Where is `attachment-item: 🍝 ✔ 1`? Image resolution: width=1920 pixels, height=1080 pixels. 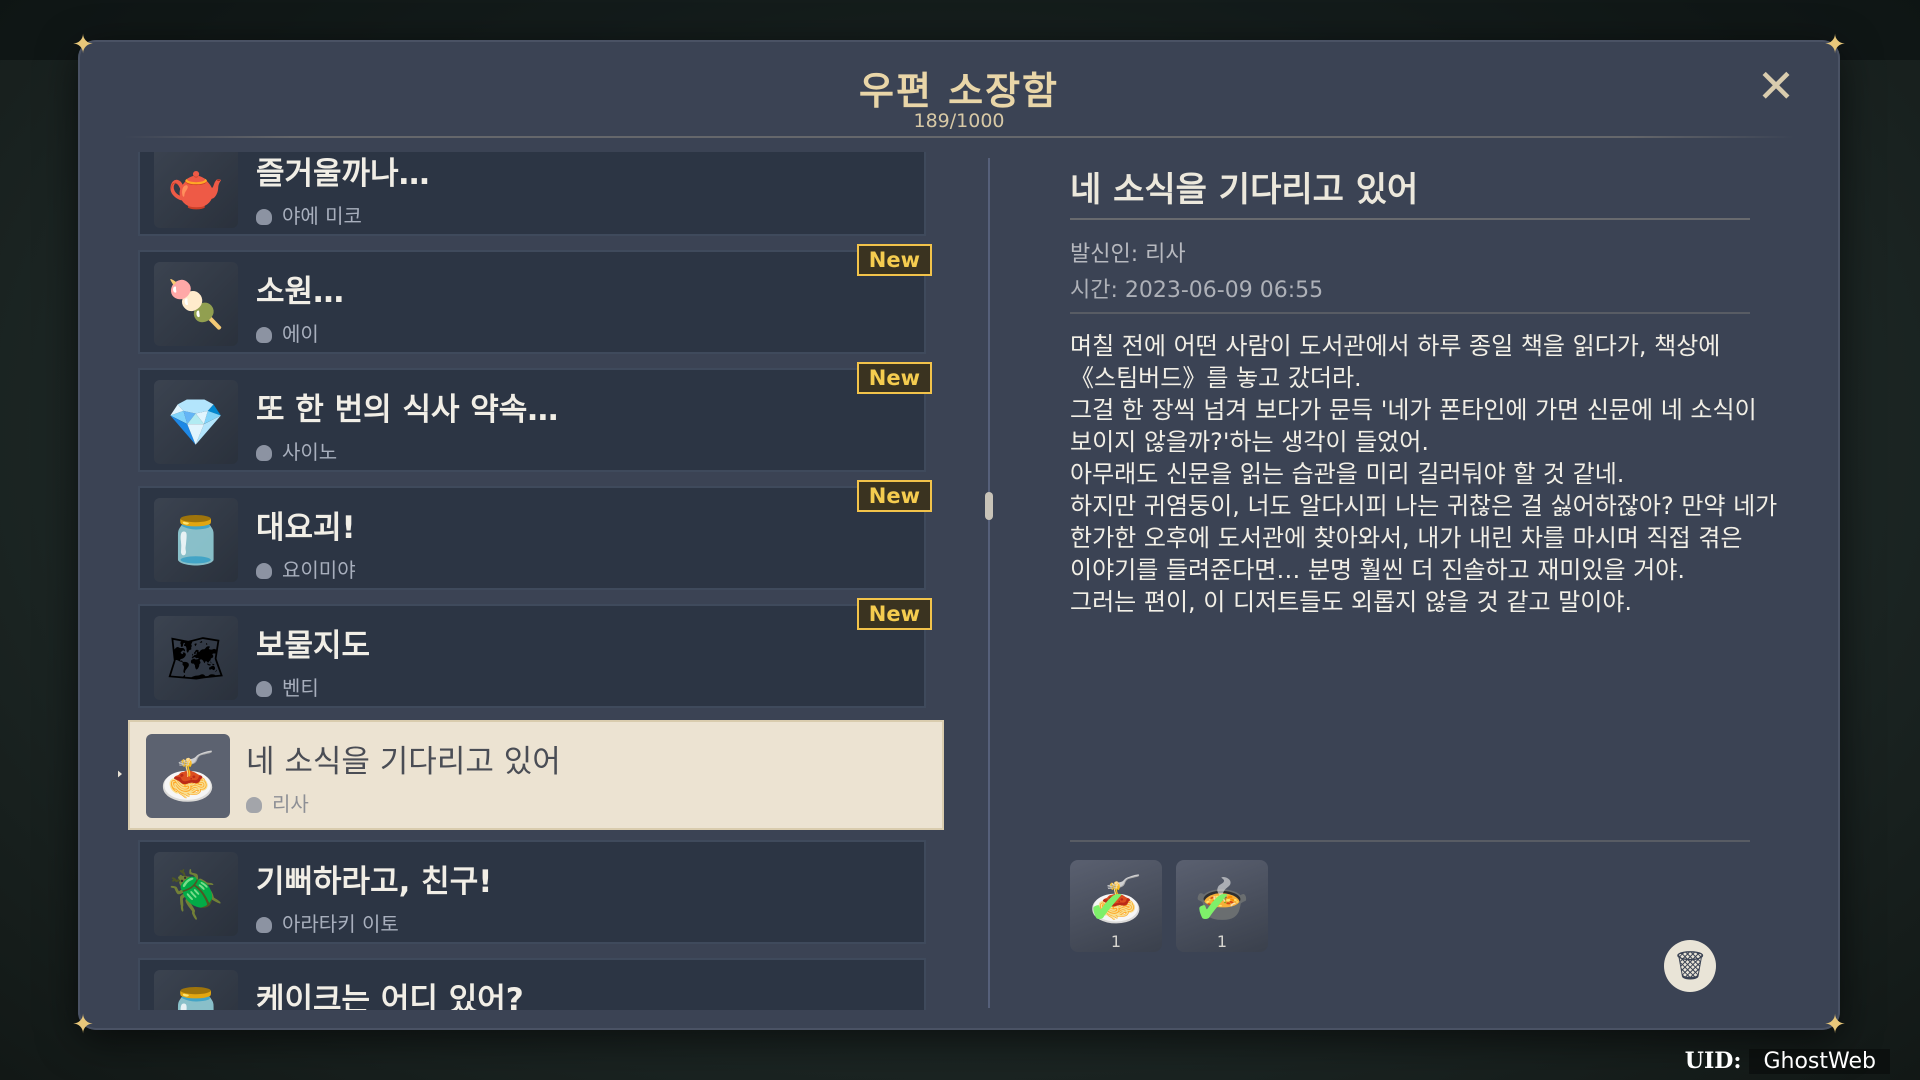 attachment-item: 🍝 ✔ 1 is located at coordinates (1116, 906).